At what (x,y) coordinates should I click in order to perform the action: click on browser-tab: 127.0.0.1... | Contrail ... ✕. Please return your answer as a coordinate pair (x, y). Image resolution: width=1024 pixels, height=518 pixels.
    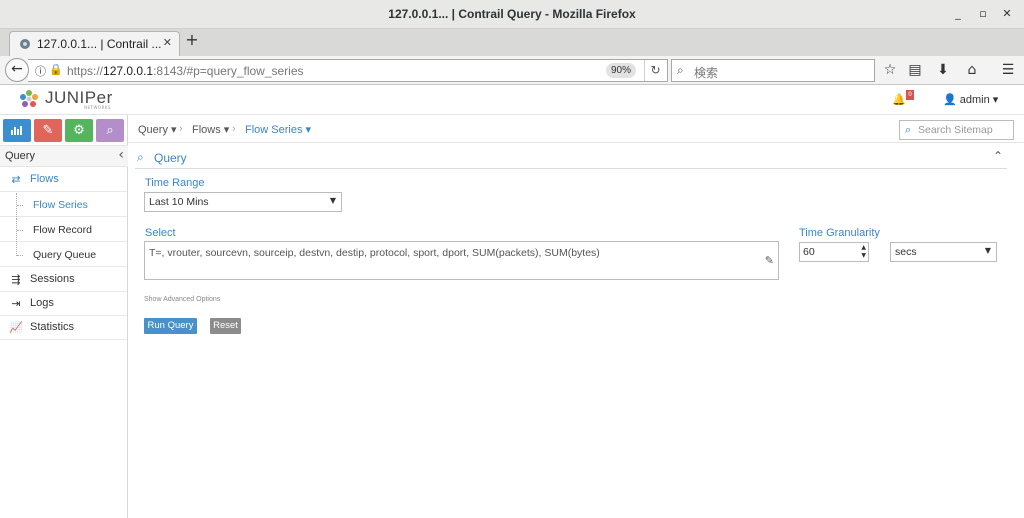
    Looking at the image, I should click on (94, 43).